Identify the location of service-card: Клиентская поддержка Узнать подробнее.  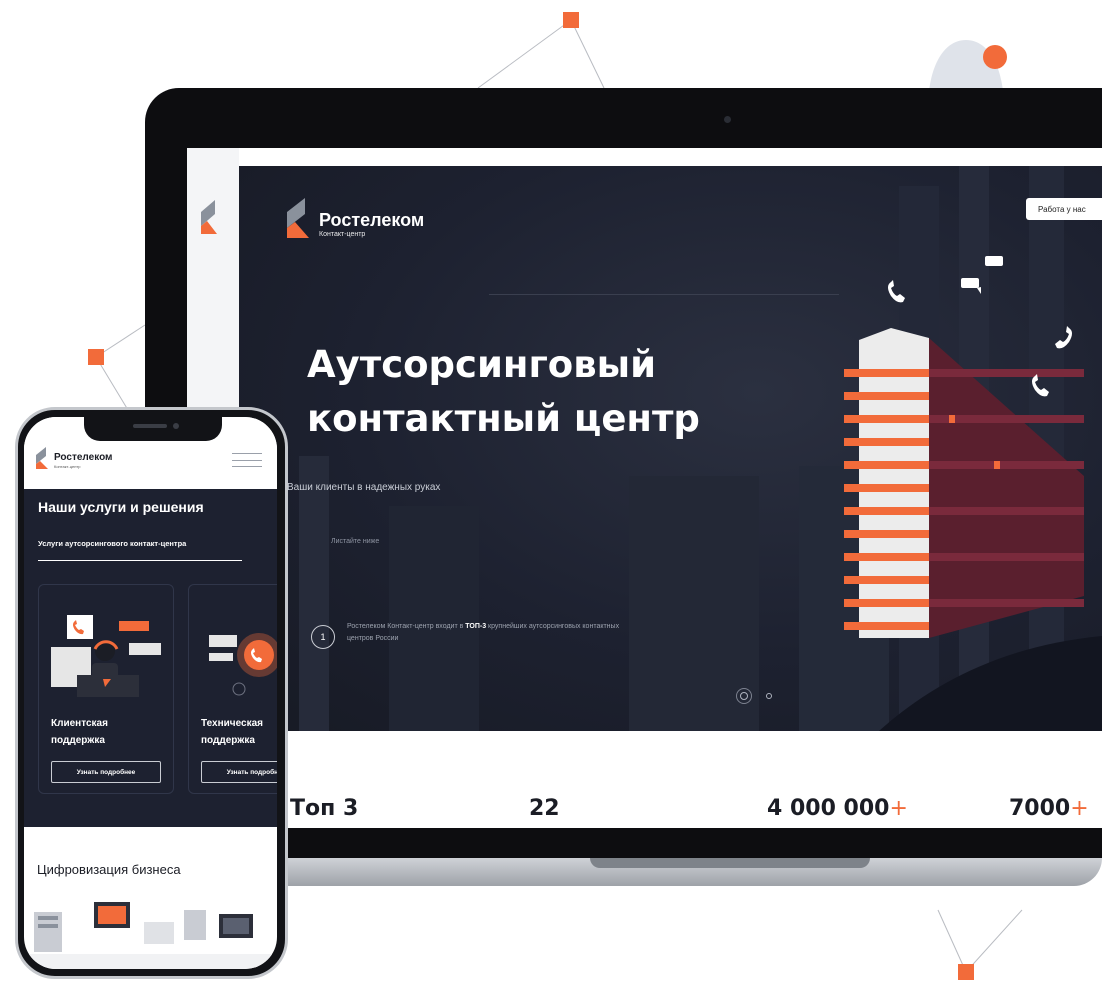
(106, 689).